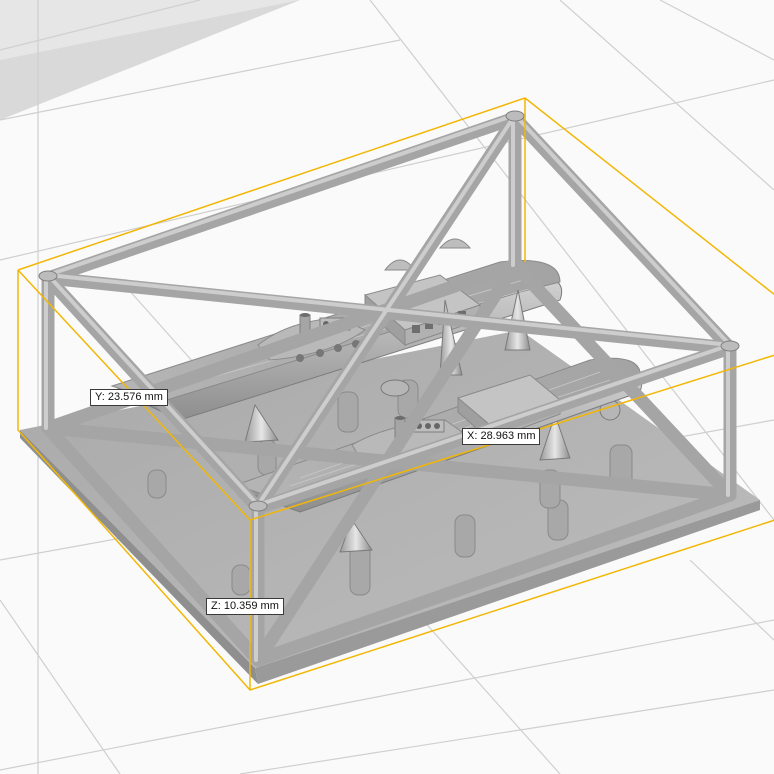  Describe the element at coordinates (150, 60) in the screenshot. I see `build-volume-wall` at that location.